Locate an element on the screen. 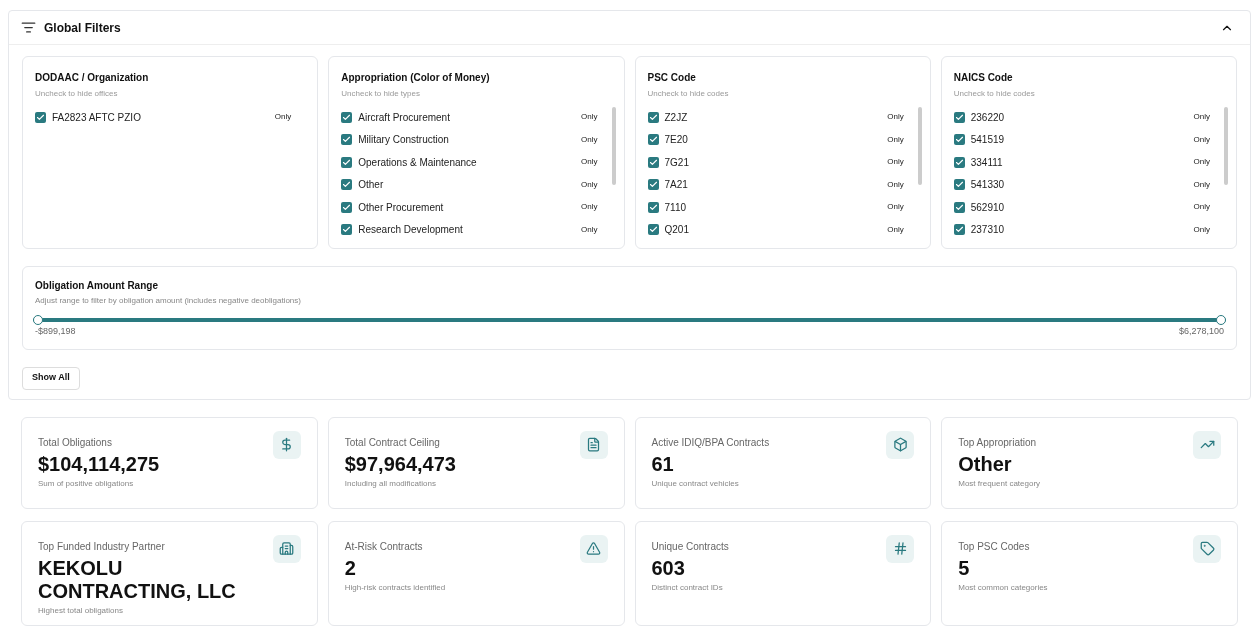 The image size is (1255, 632). filter-option-label: 236220 is located at coordinates (987, 117).